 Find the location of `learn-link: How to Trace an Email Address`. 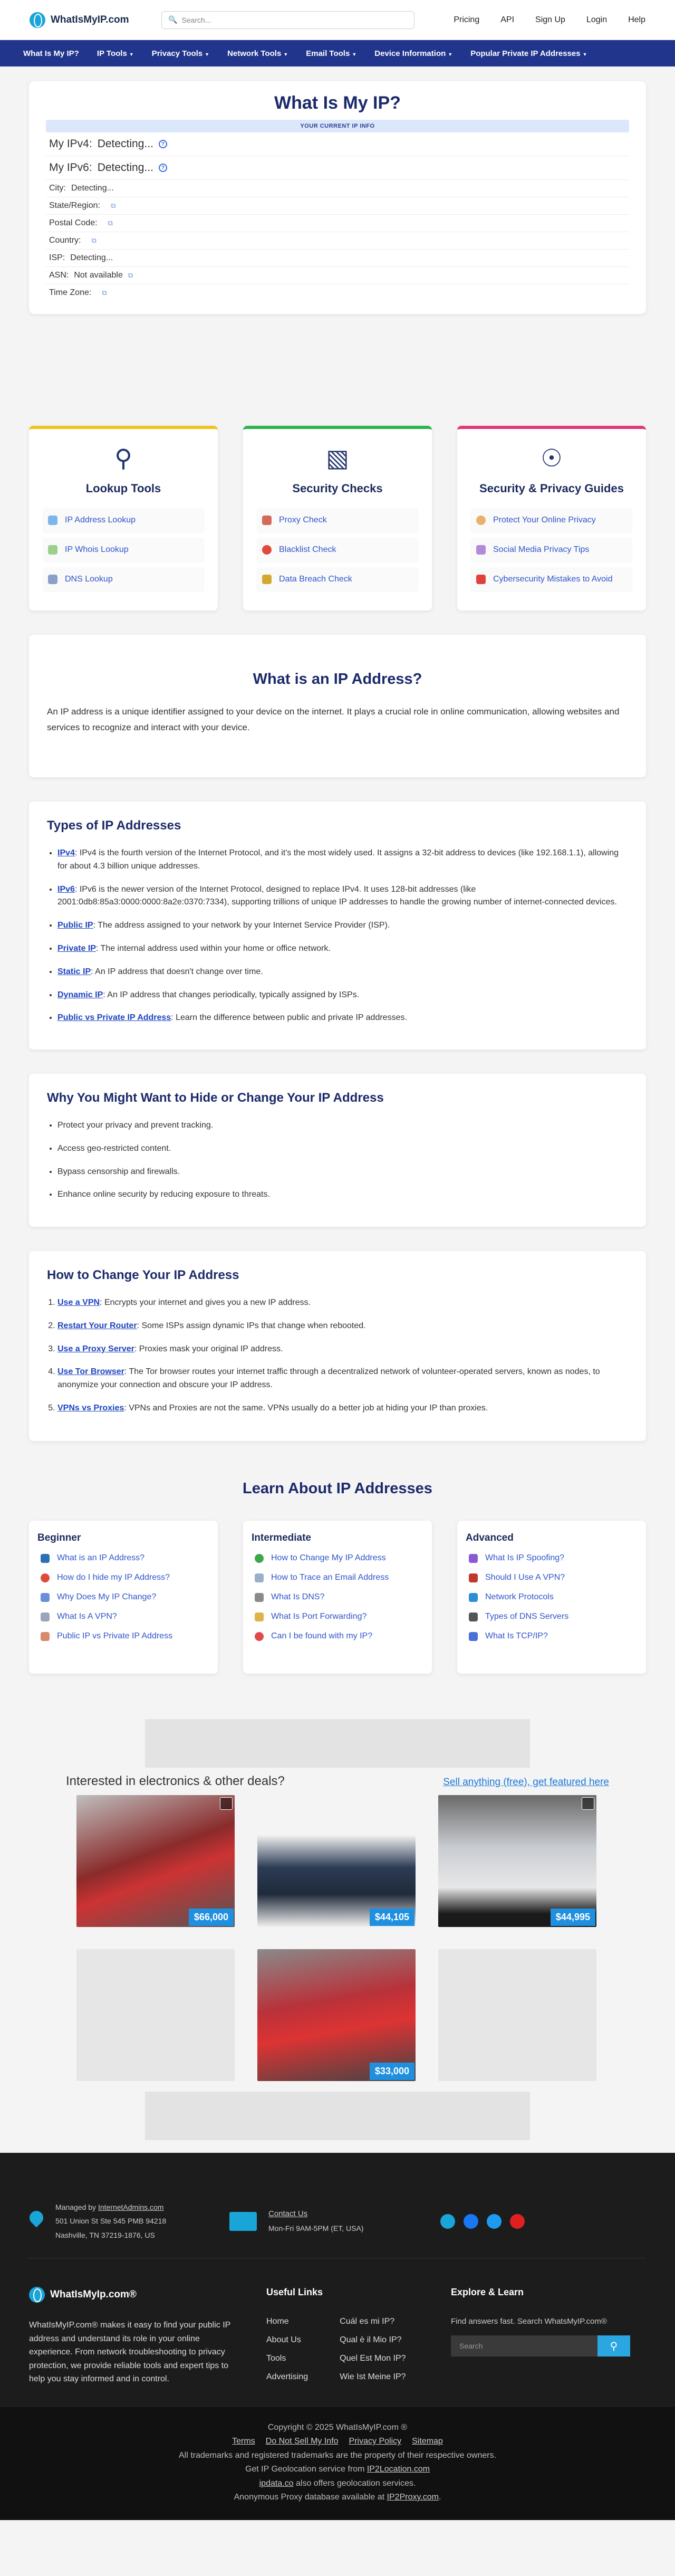

learn-link: How to Trace an Email Address is located at coordinates (337, 1577).